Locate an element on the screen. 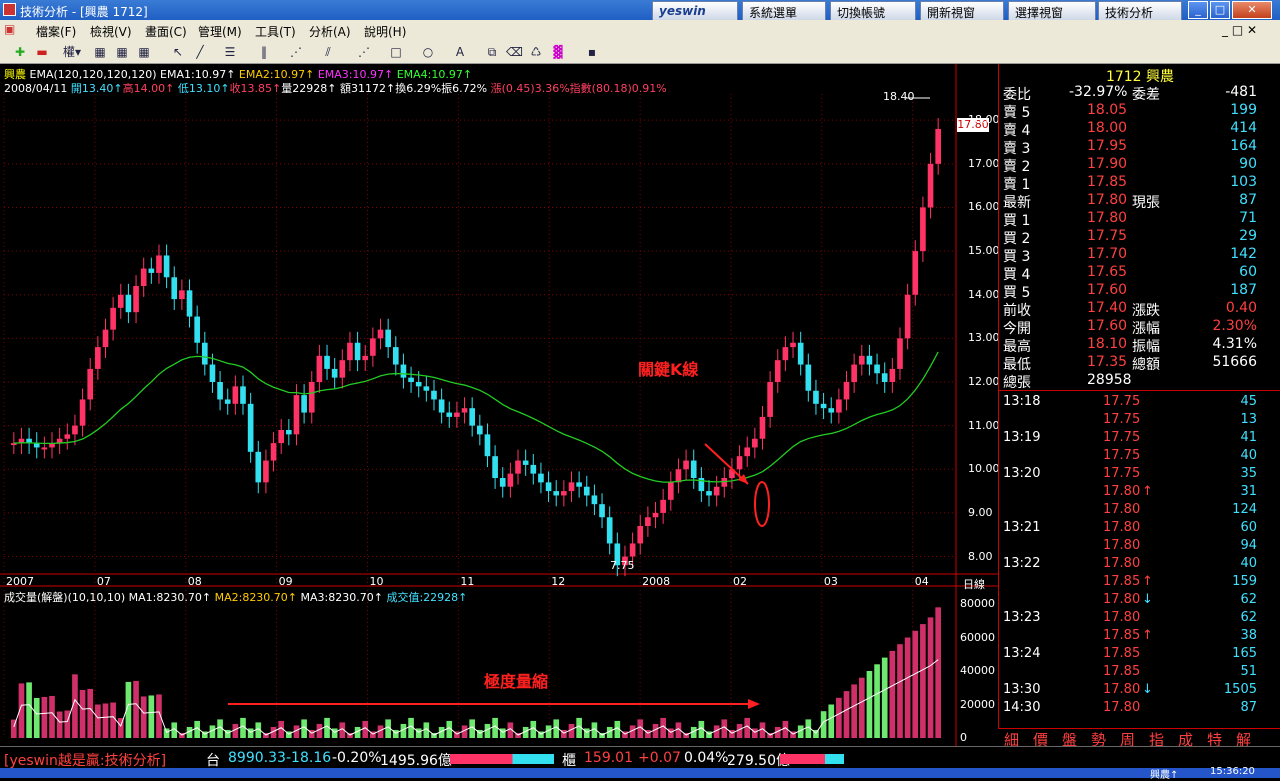 This screenshot has height=781, width=1280. menu-help: 說明(H) is located at coordinates (385, 31).